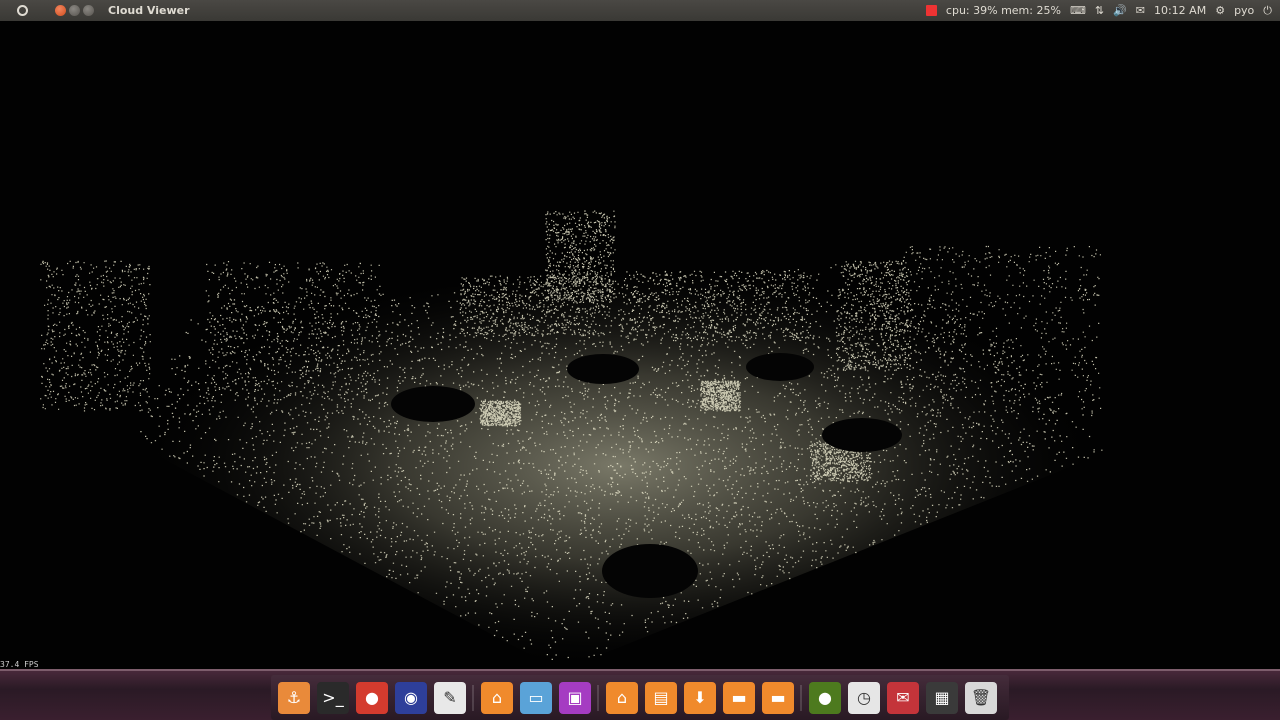 This screenshot has height=720, width=1280. What do you see at coordinates (1078, 10) in the screenshot?
I see `keyboard-icon: ⌨` at bounding box center [1078, 10].